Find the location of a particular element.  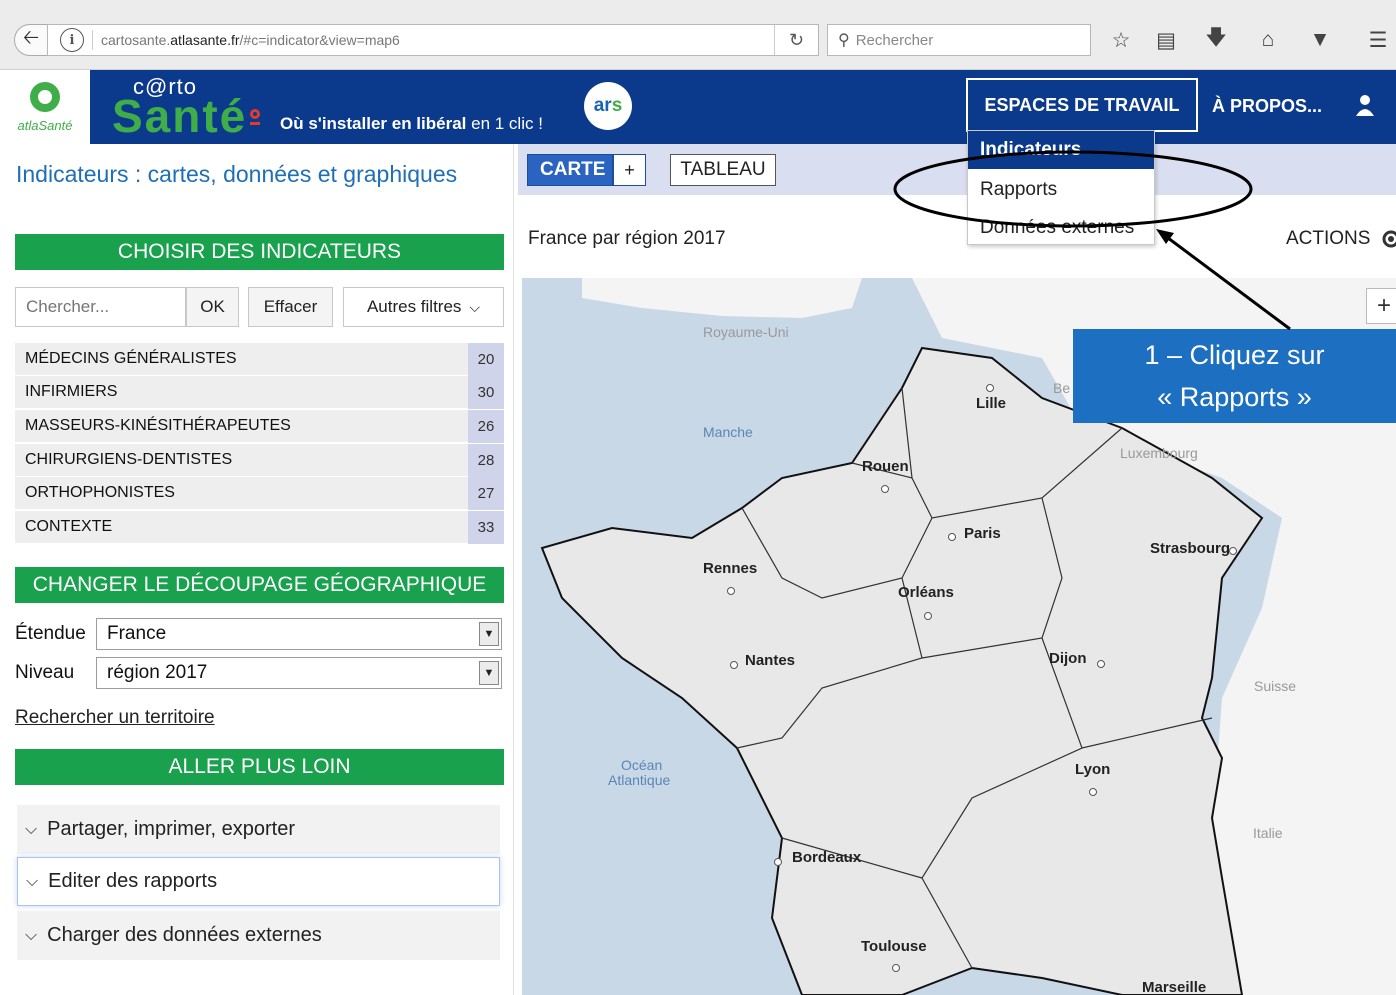

back-arrow-icon: 🡠 is located at coordinates (31, 40).